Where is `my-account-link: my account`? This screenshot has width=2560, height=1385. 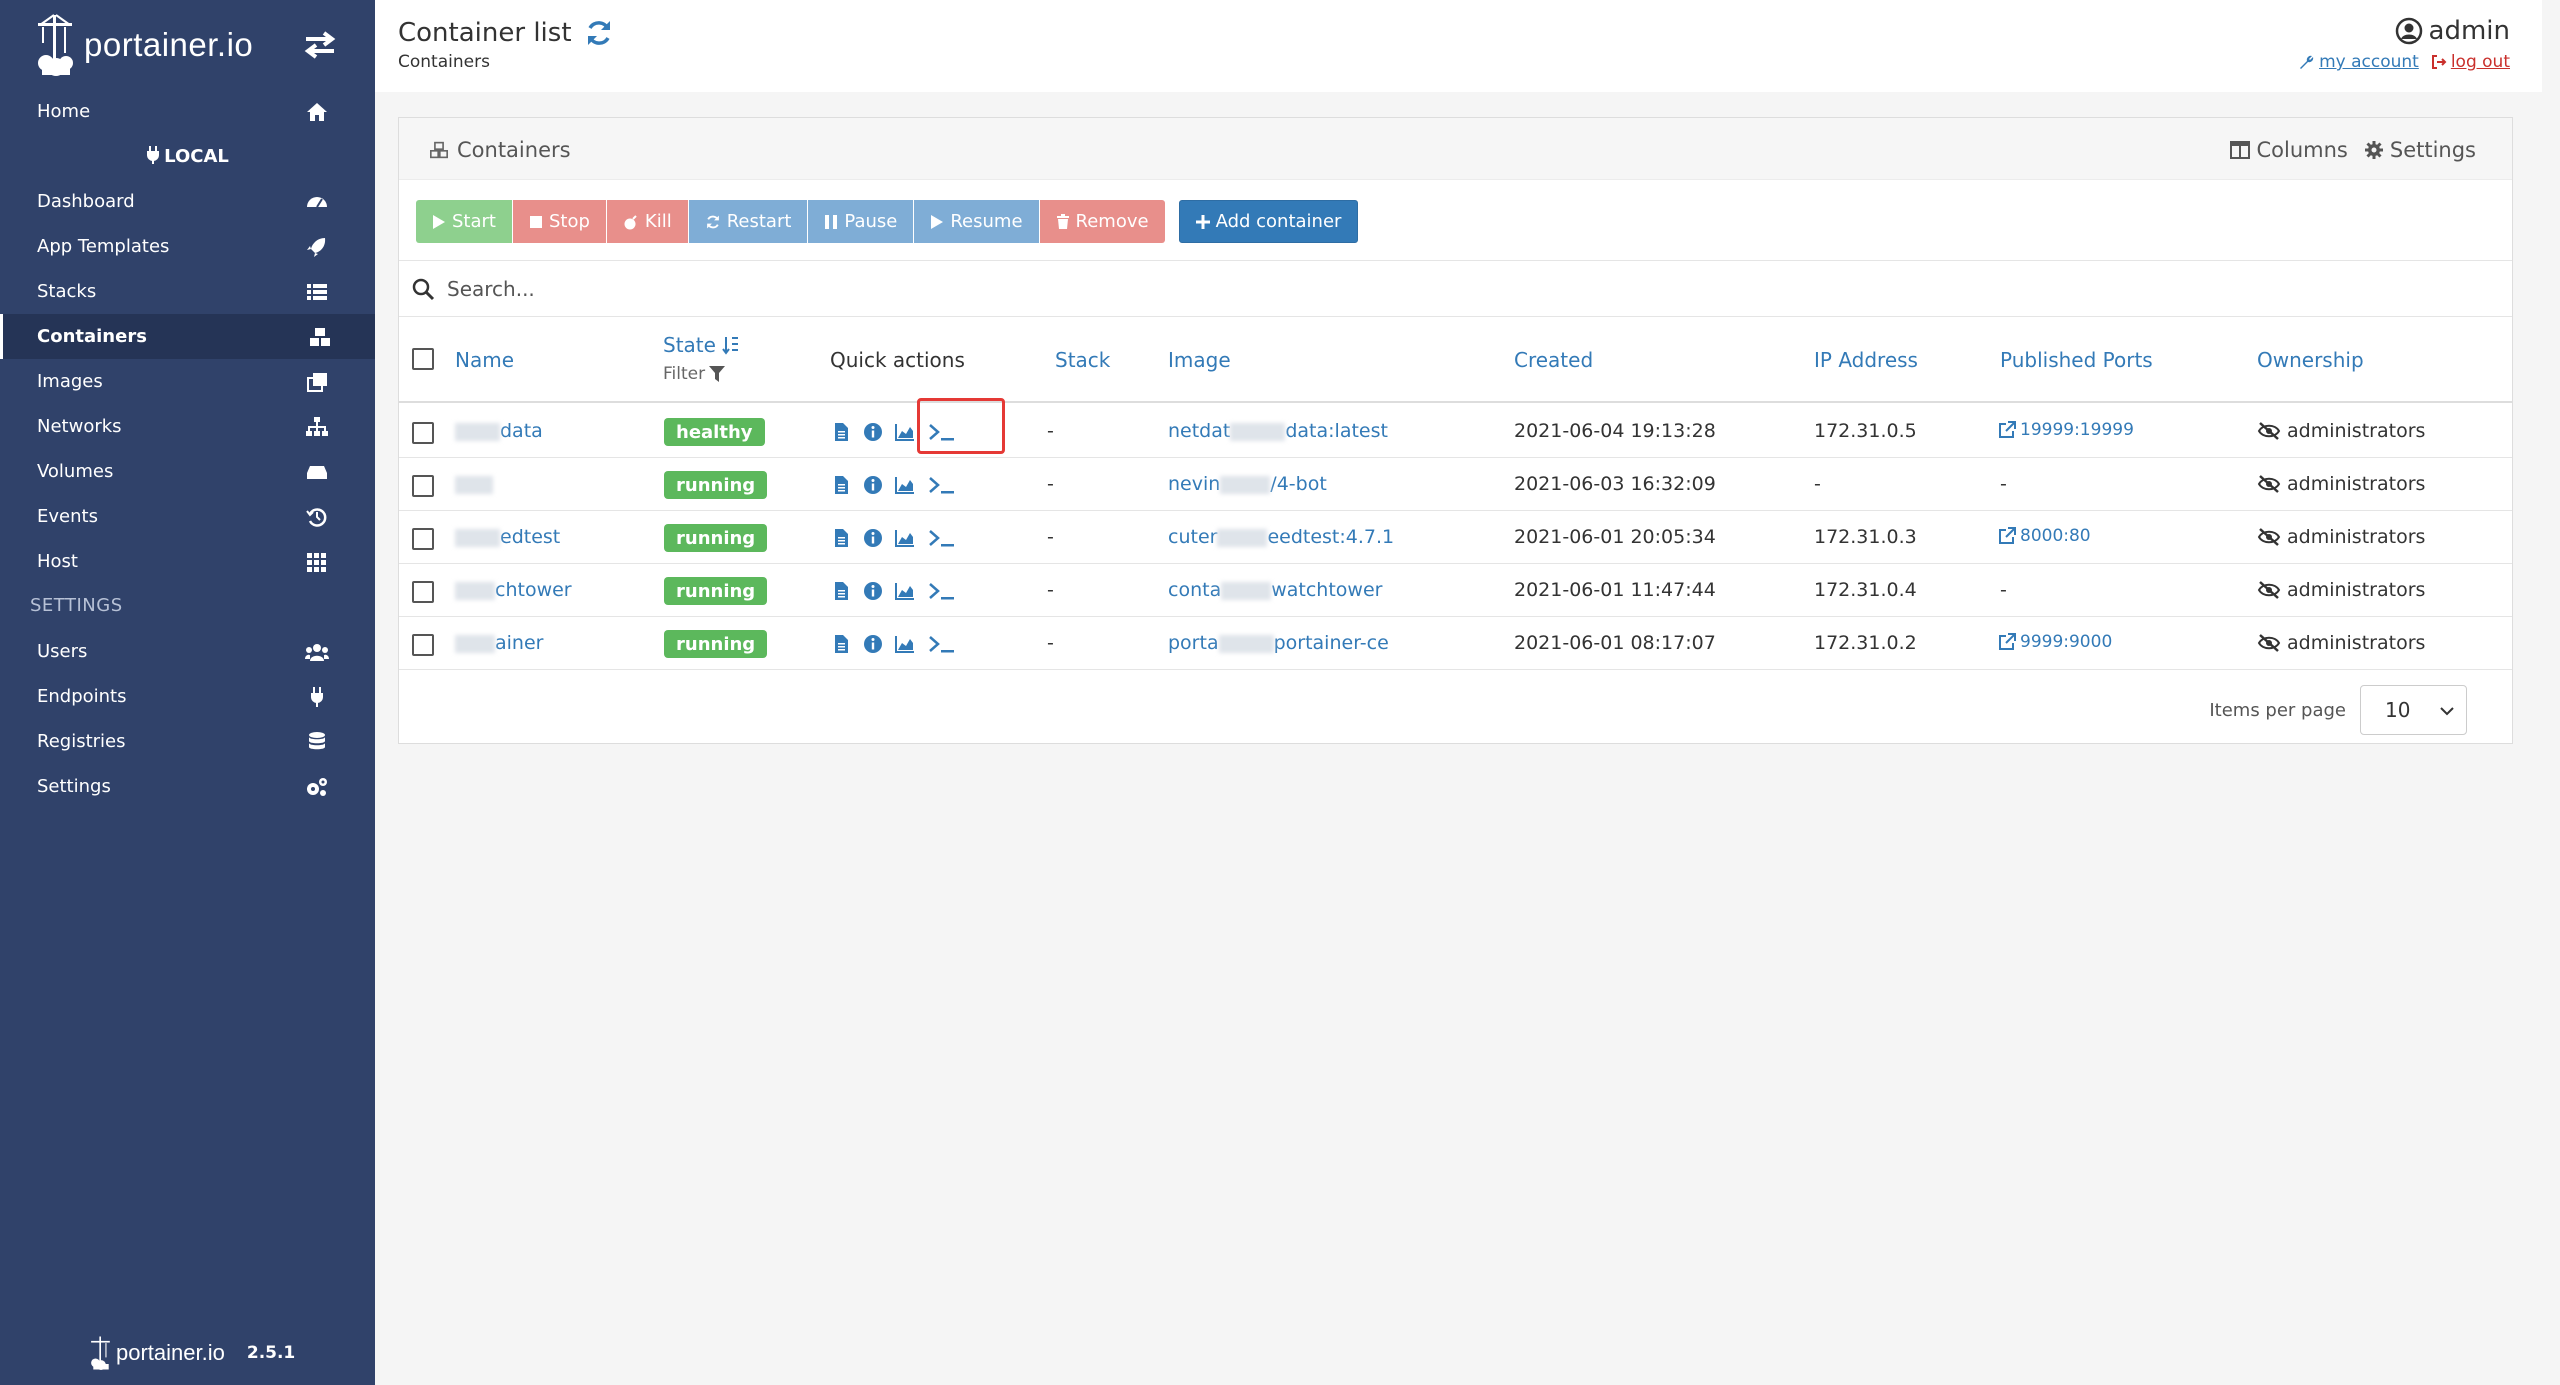 my-account-link: my account is located at coordinates (2359, 62).